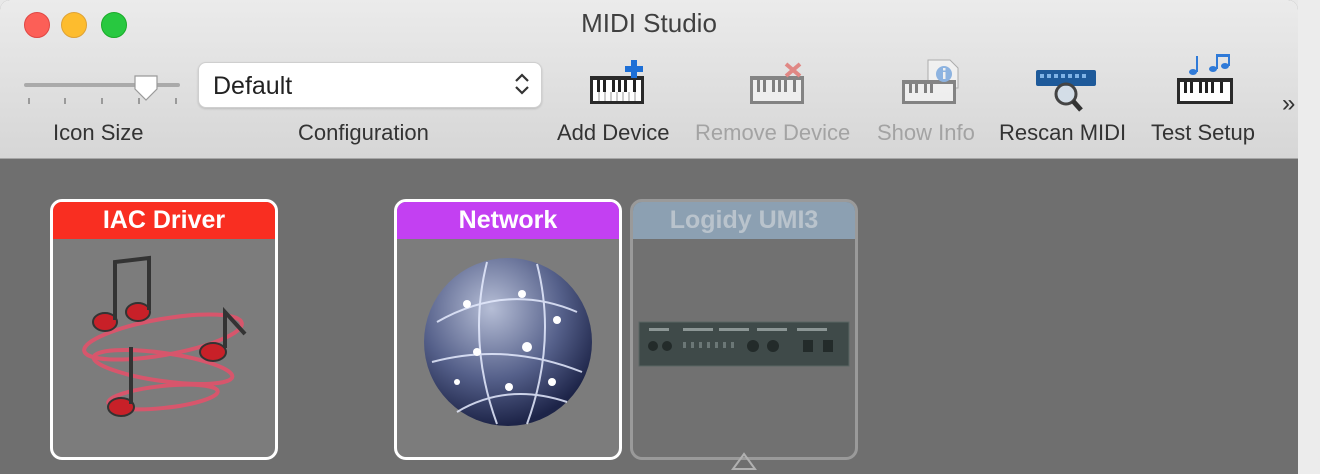 Image resolution: width=1320 pixels, height=474 pixels. Describe the element at coordinates (744, 220) in the screenshot. I see `device-name: Logidy UMI3` at that location.